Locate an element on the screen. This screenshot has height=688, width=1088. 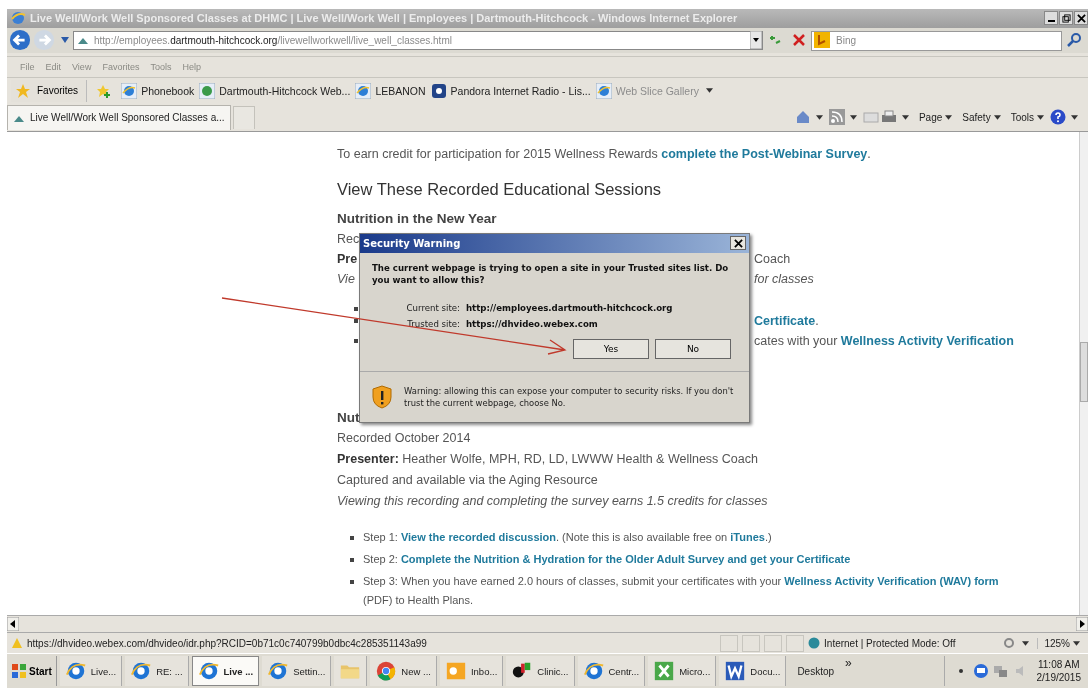
settings-icon is located at coordinates (1009, 643).